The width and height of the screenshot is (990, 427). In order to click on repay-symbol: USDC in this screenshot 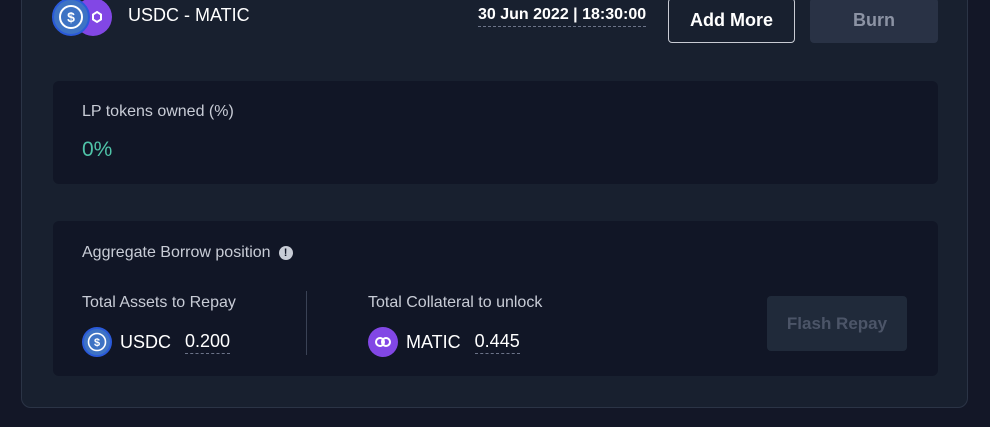, I will do `click(146, 341)`.